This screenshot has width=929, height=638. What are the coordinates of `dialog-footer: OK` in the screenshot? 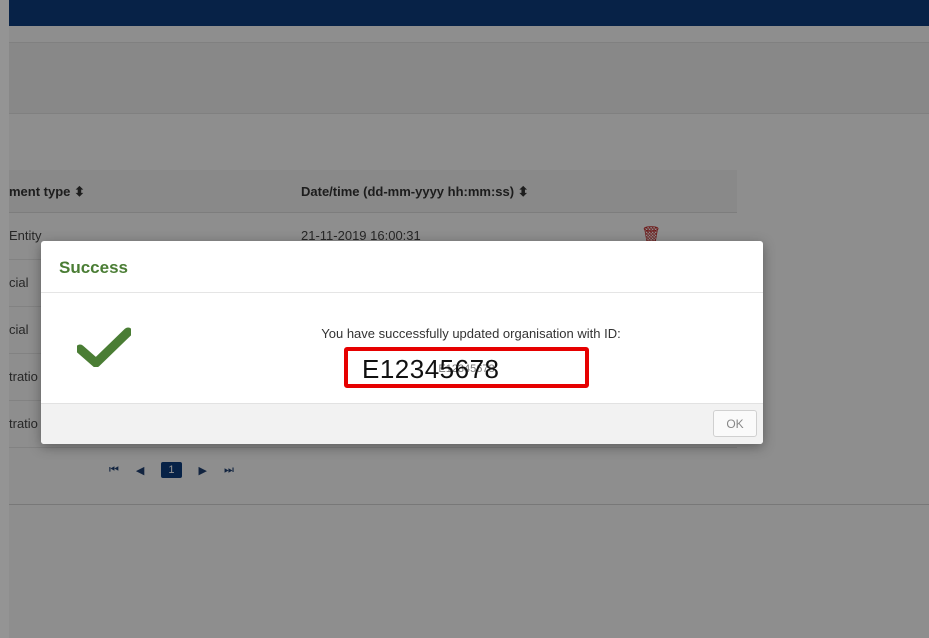 It's located at (402, 423).